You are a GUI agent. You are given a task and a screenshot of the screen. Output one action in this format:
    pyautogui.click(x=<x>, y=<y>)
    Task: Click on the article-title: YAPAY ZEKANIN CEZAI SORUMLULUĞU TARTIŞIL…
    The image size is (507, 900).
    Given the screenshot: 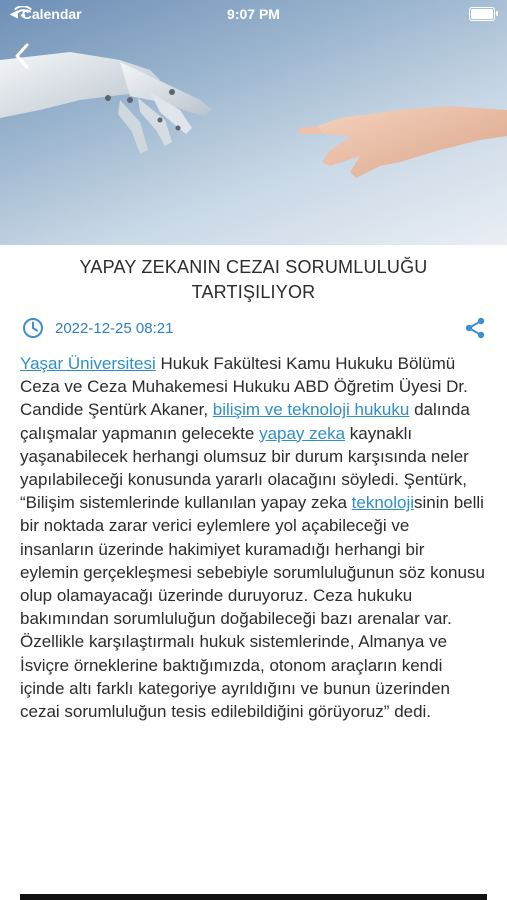 What is the action you would take?
    pyautogui.click(x=253, y=279)
    